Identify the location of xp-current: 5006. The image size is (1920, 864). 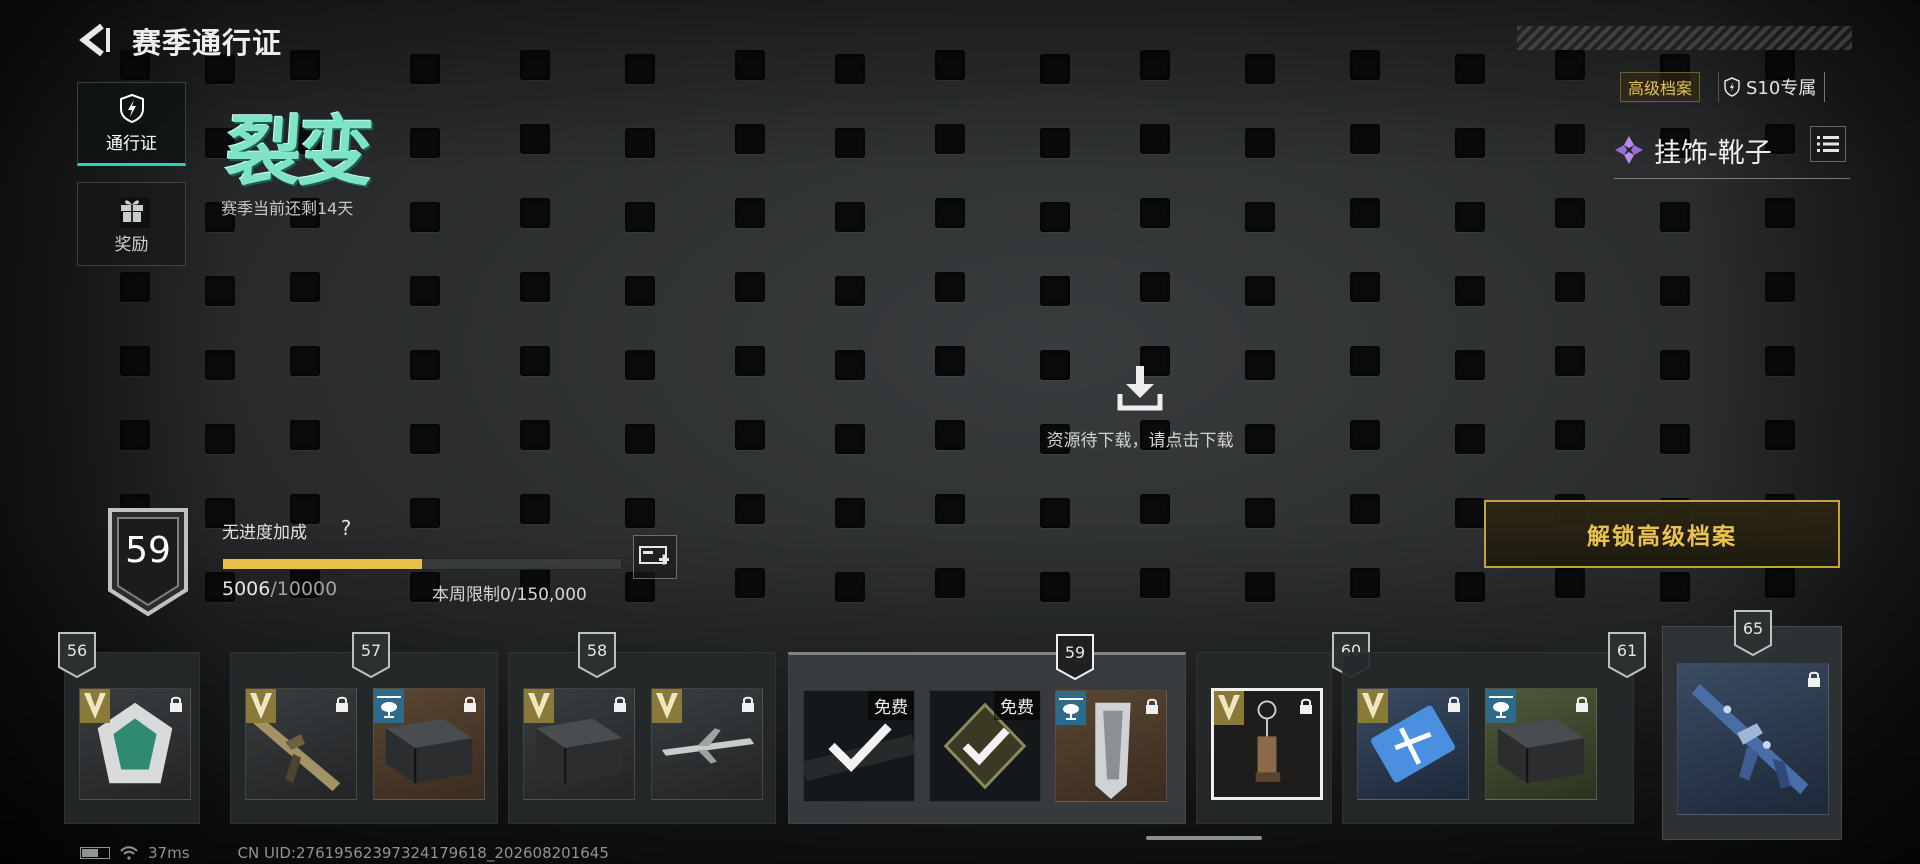
(246, 589).